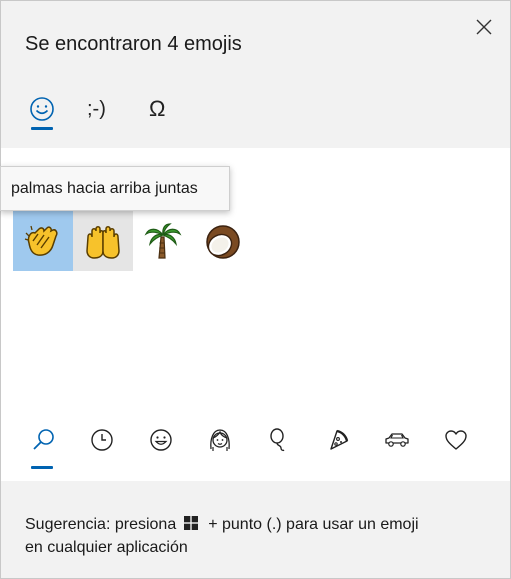  I want to click on close-icon, so click(484, 27).